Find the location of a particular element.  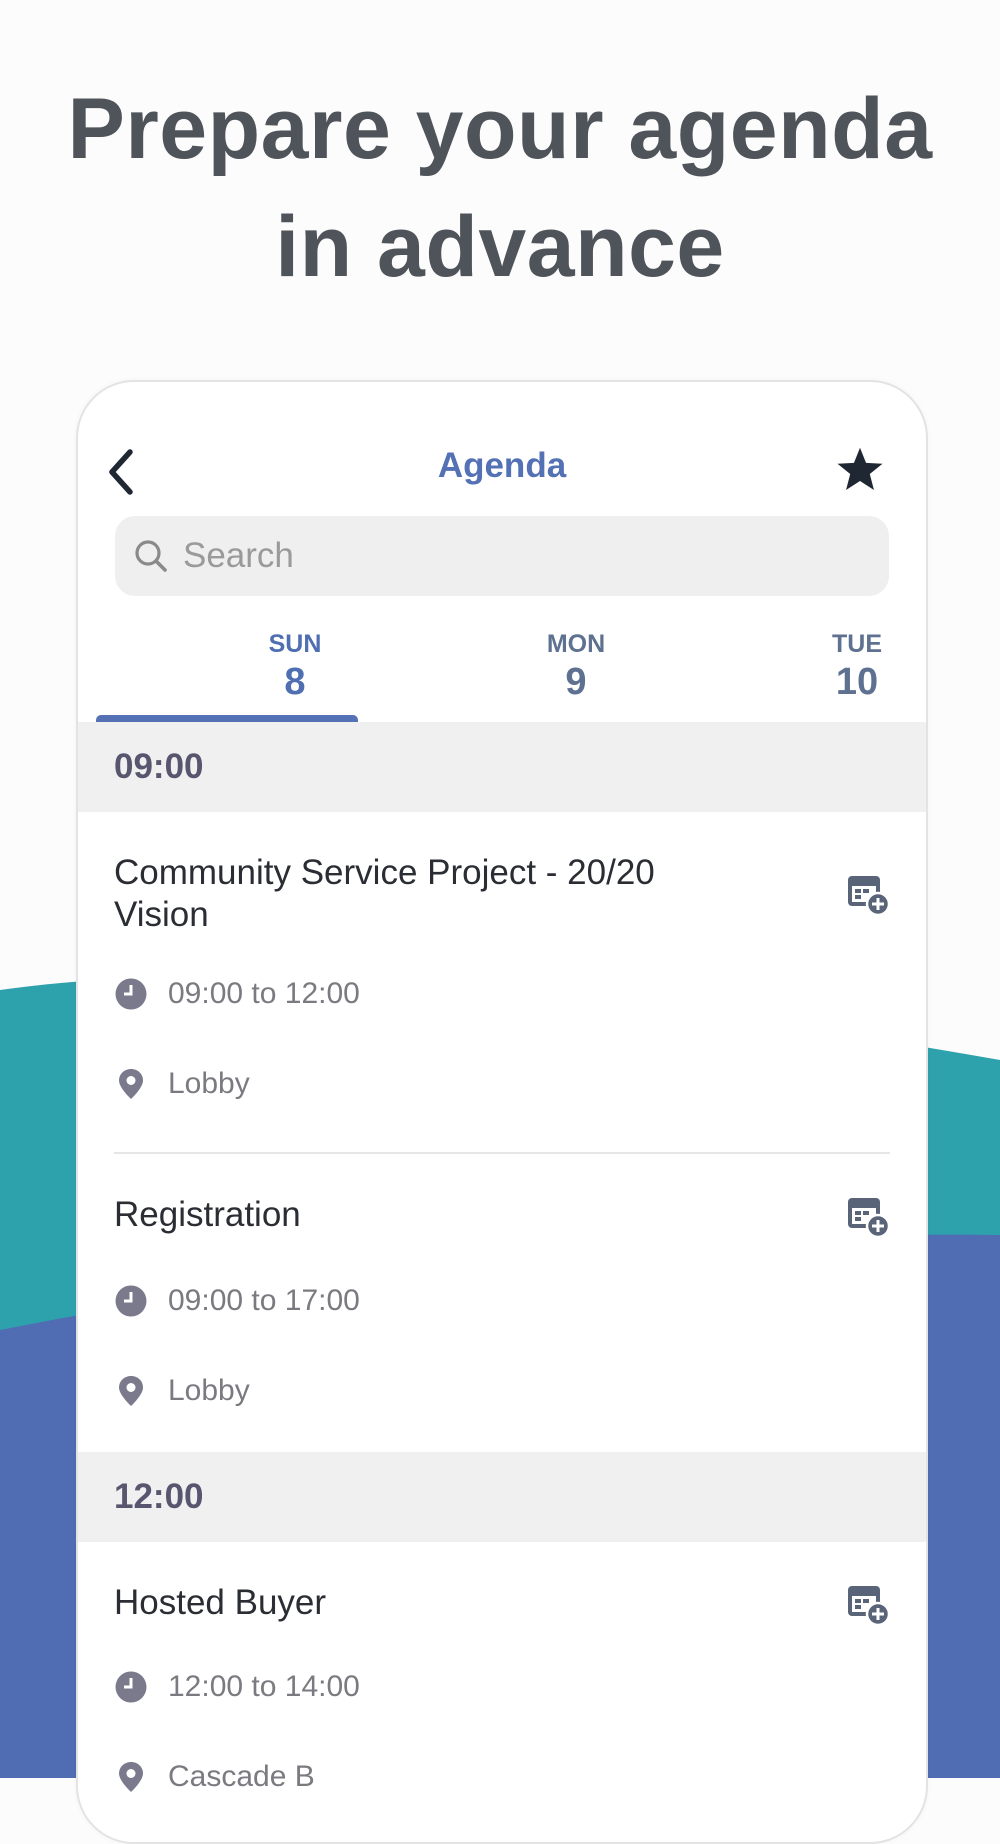

tab-mon-9: MON 9 is located at coordinates (576, 670).